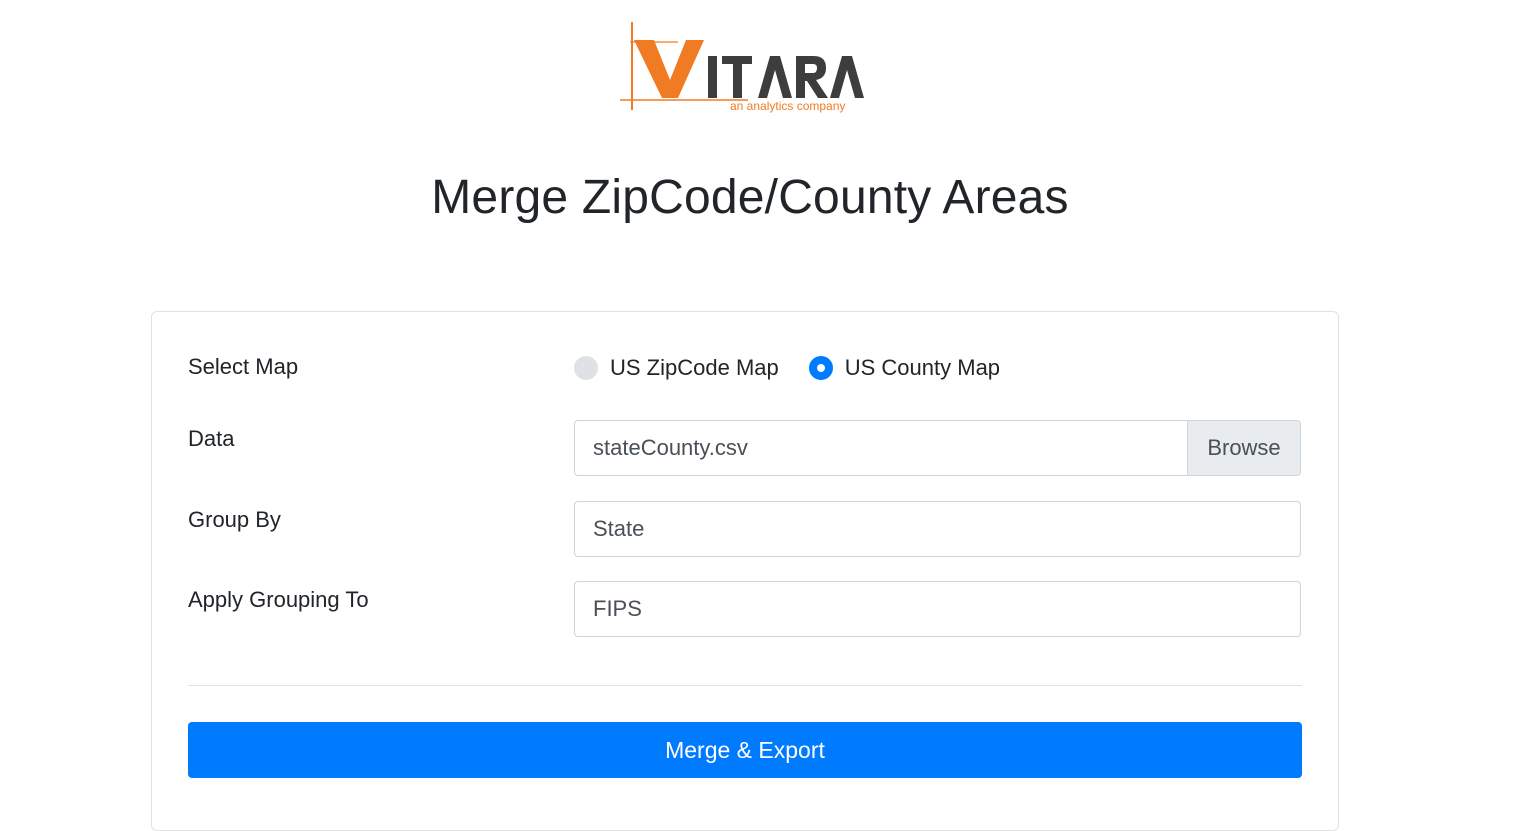 This screenshot has height=831, width=1540. What do you see at coordinates (278, 599) in the screenshot?
I see `apply-grouping-label: Apply Grouping To` at bounding box center [278, 599].